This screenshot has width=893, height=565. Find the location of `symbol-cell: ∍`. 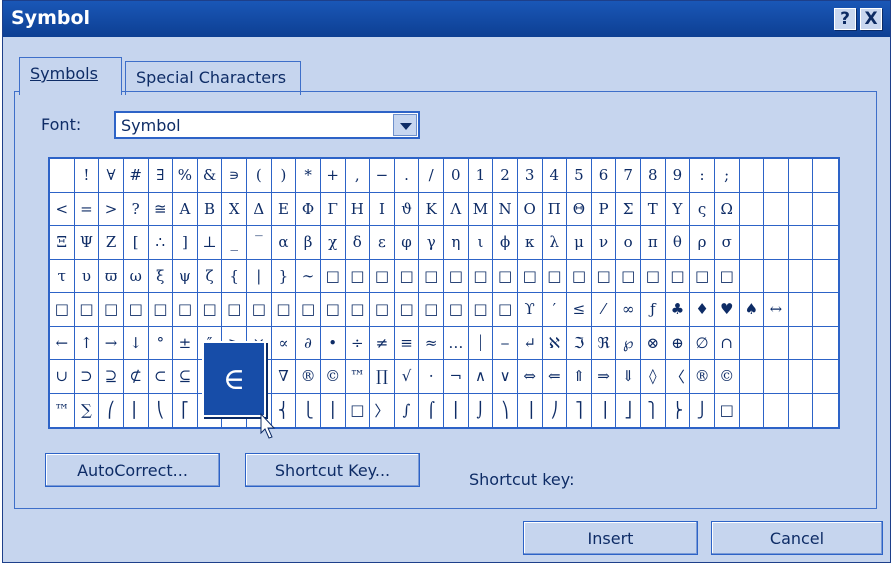

symbol-cell: ∍ is located at coordinates (234, 176).